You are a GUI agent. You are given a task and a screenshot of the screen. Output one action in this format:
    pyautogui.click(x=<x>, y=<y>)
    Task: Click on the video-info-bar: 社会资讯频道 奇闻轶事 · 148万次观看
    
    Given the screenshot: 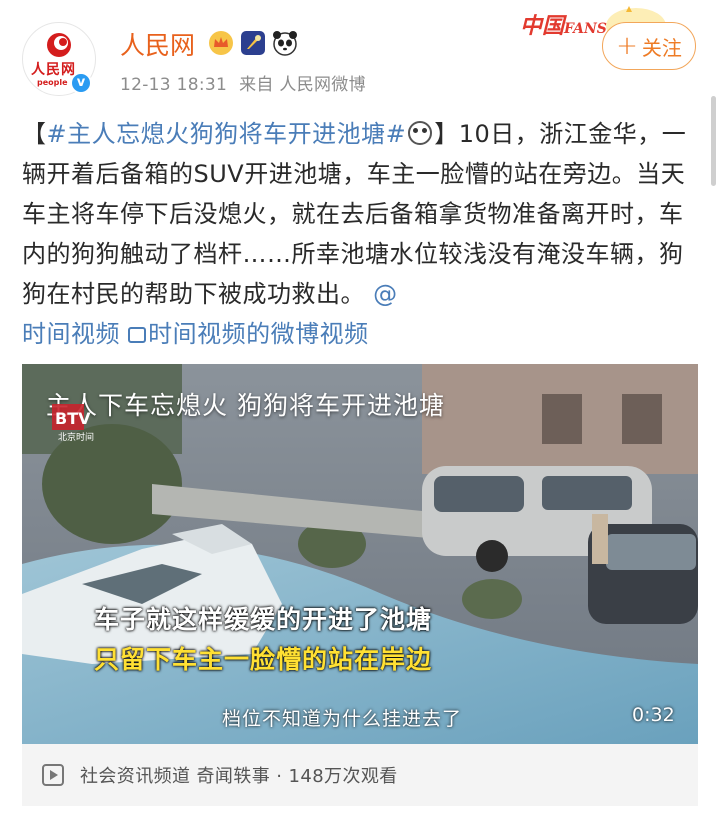 What is the action you would take?
    pyautogui.click(x=360, y=775)
    